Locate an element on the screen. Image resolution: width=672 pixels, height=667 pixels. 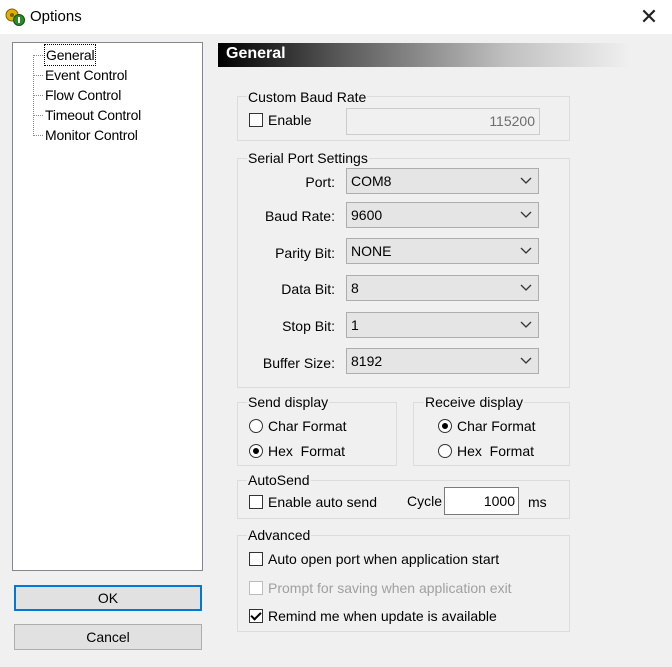
cycle-label: Cycle is located at coordinates (425, 501).